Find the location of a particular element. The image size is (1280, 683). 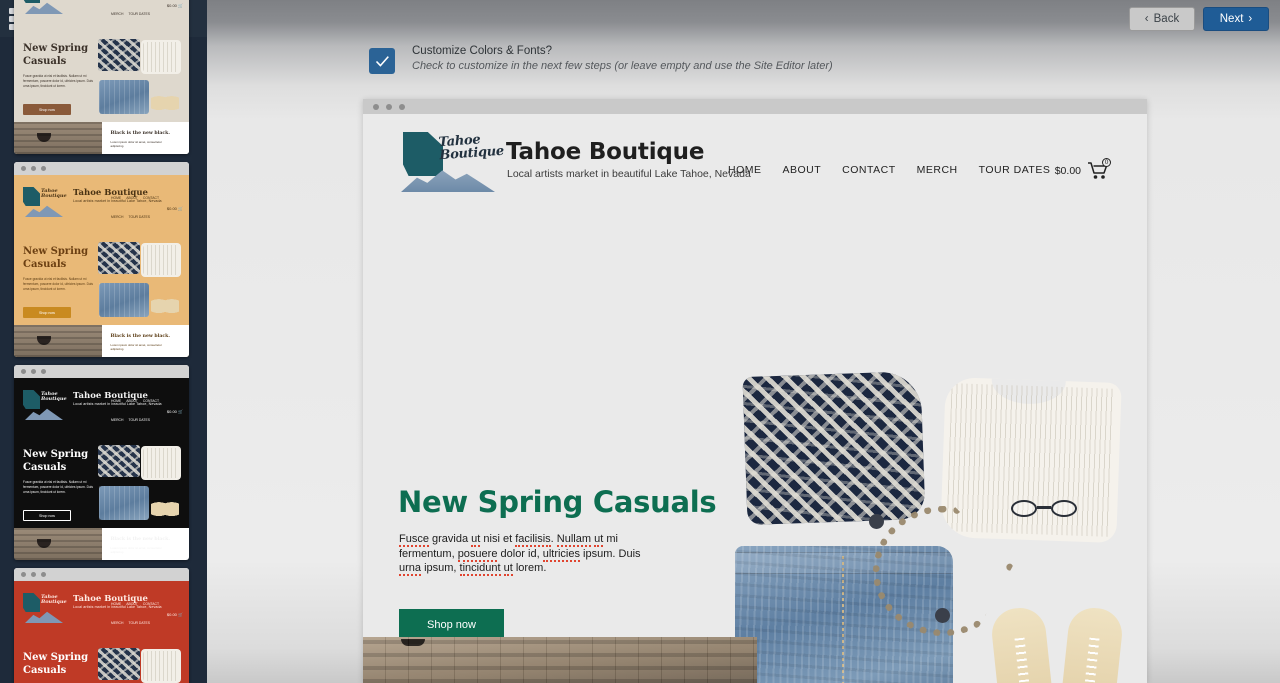

logo-script-line2: Boutique is located at coordinates (472, 153).